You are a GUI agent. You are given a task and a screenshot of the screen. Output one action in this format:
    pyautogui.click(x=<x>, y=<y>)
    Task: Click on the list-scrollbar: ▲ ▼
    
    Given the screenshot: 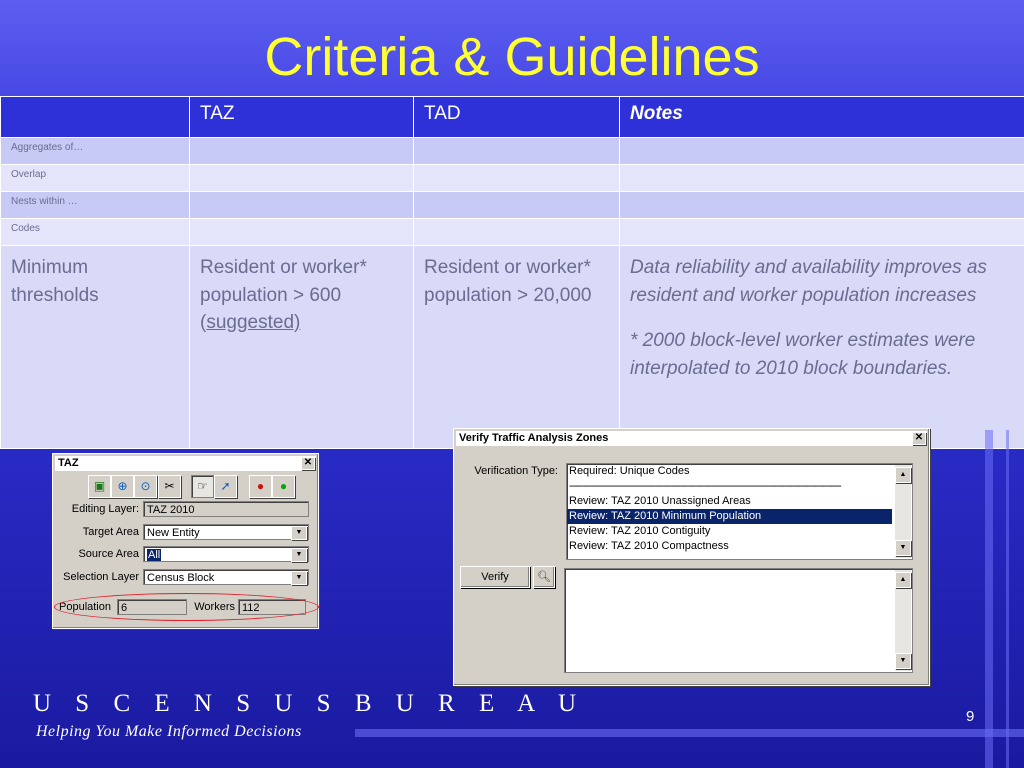 What is the action you would take?
    pyautogui.click(x=903, y=511)
    